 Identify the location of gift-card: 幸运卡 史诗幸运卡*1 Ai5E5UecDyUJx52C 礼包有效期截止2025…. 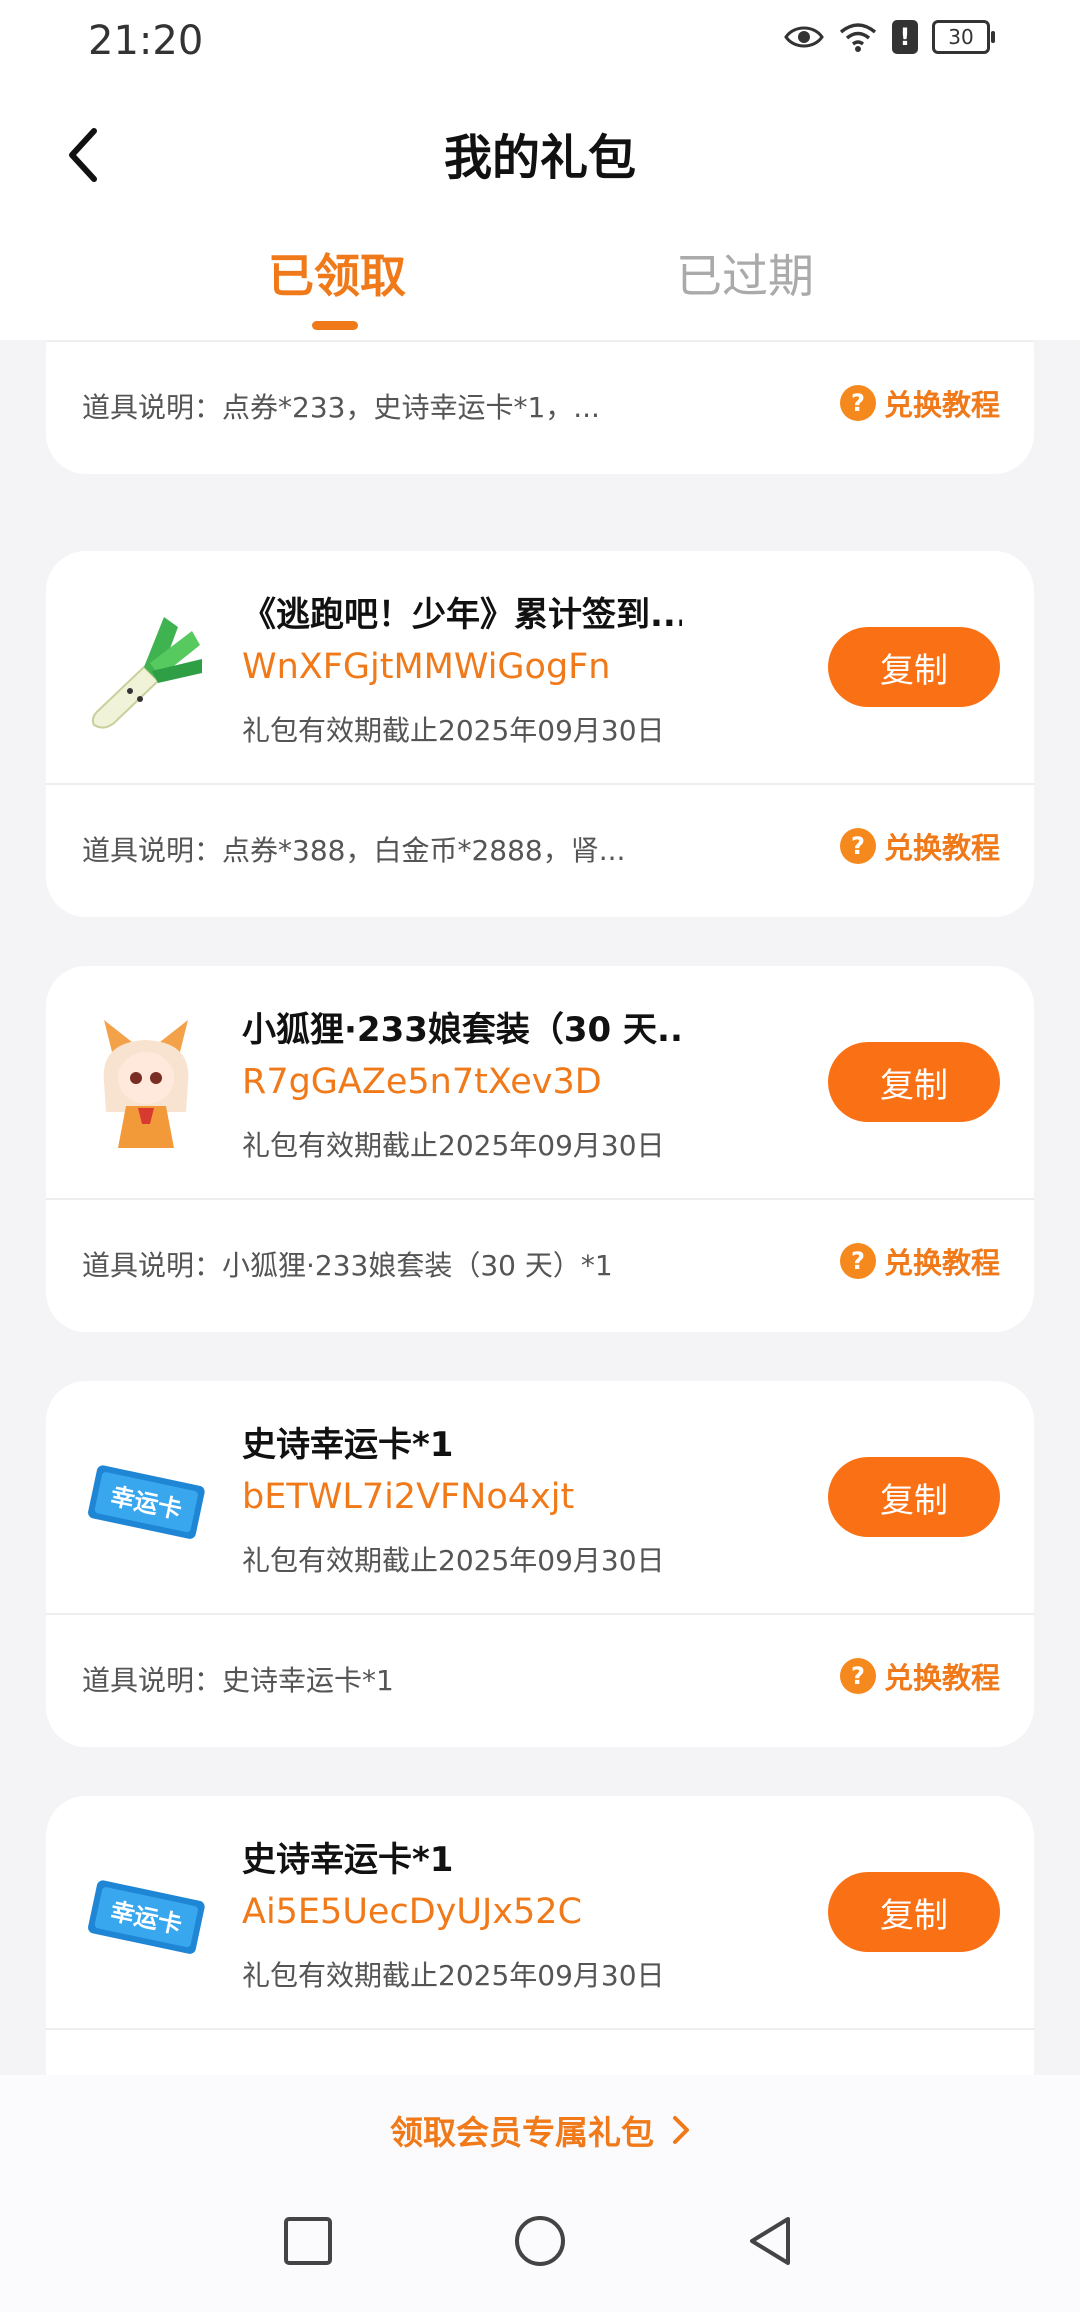
(540, 1935).